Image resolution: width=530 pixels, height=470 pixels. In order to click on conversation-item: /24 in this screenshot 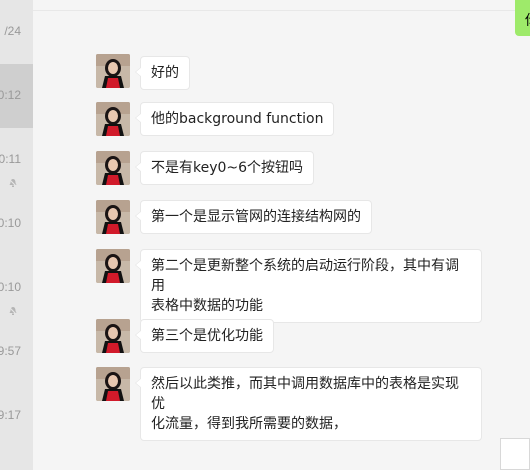, I will do `click(16, 32)`.